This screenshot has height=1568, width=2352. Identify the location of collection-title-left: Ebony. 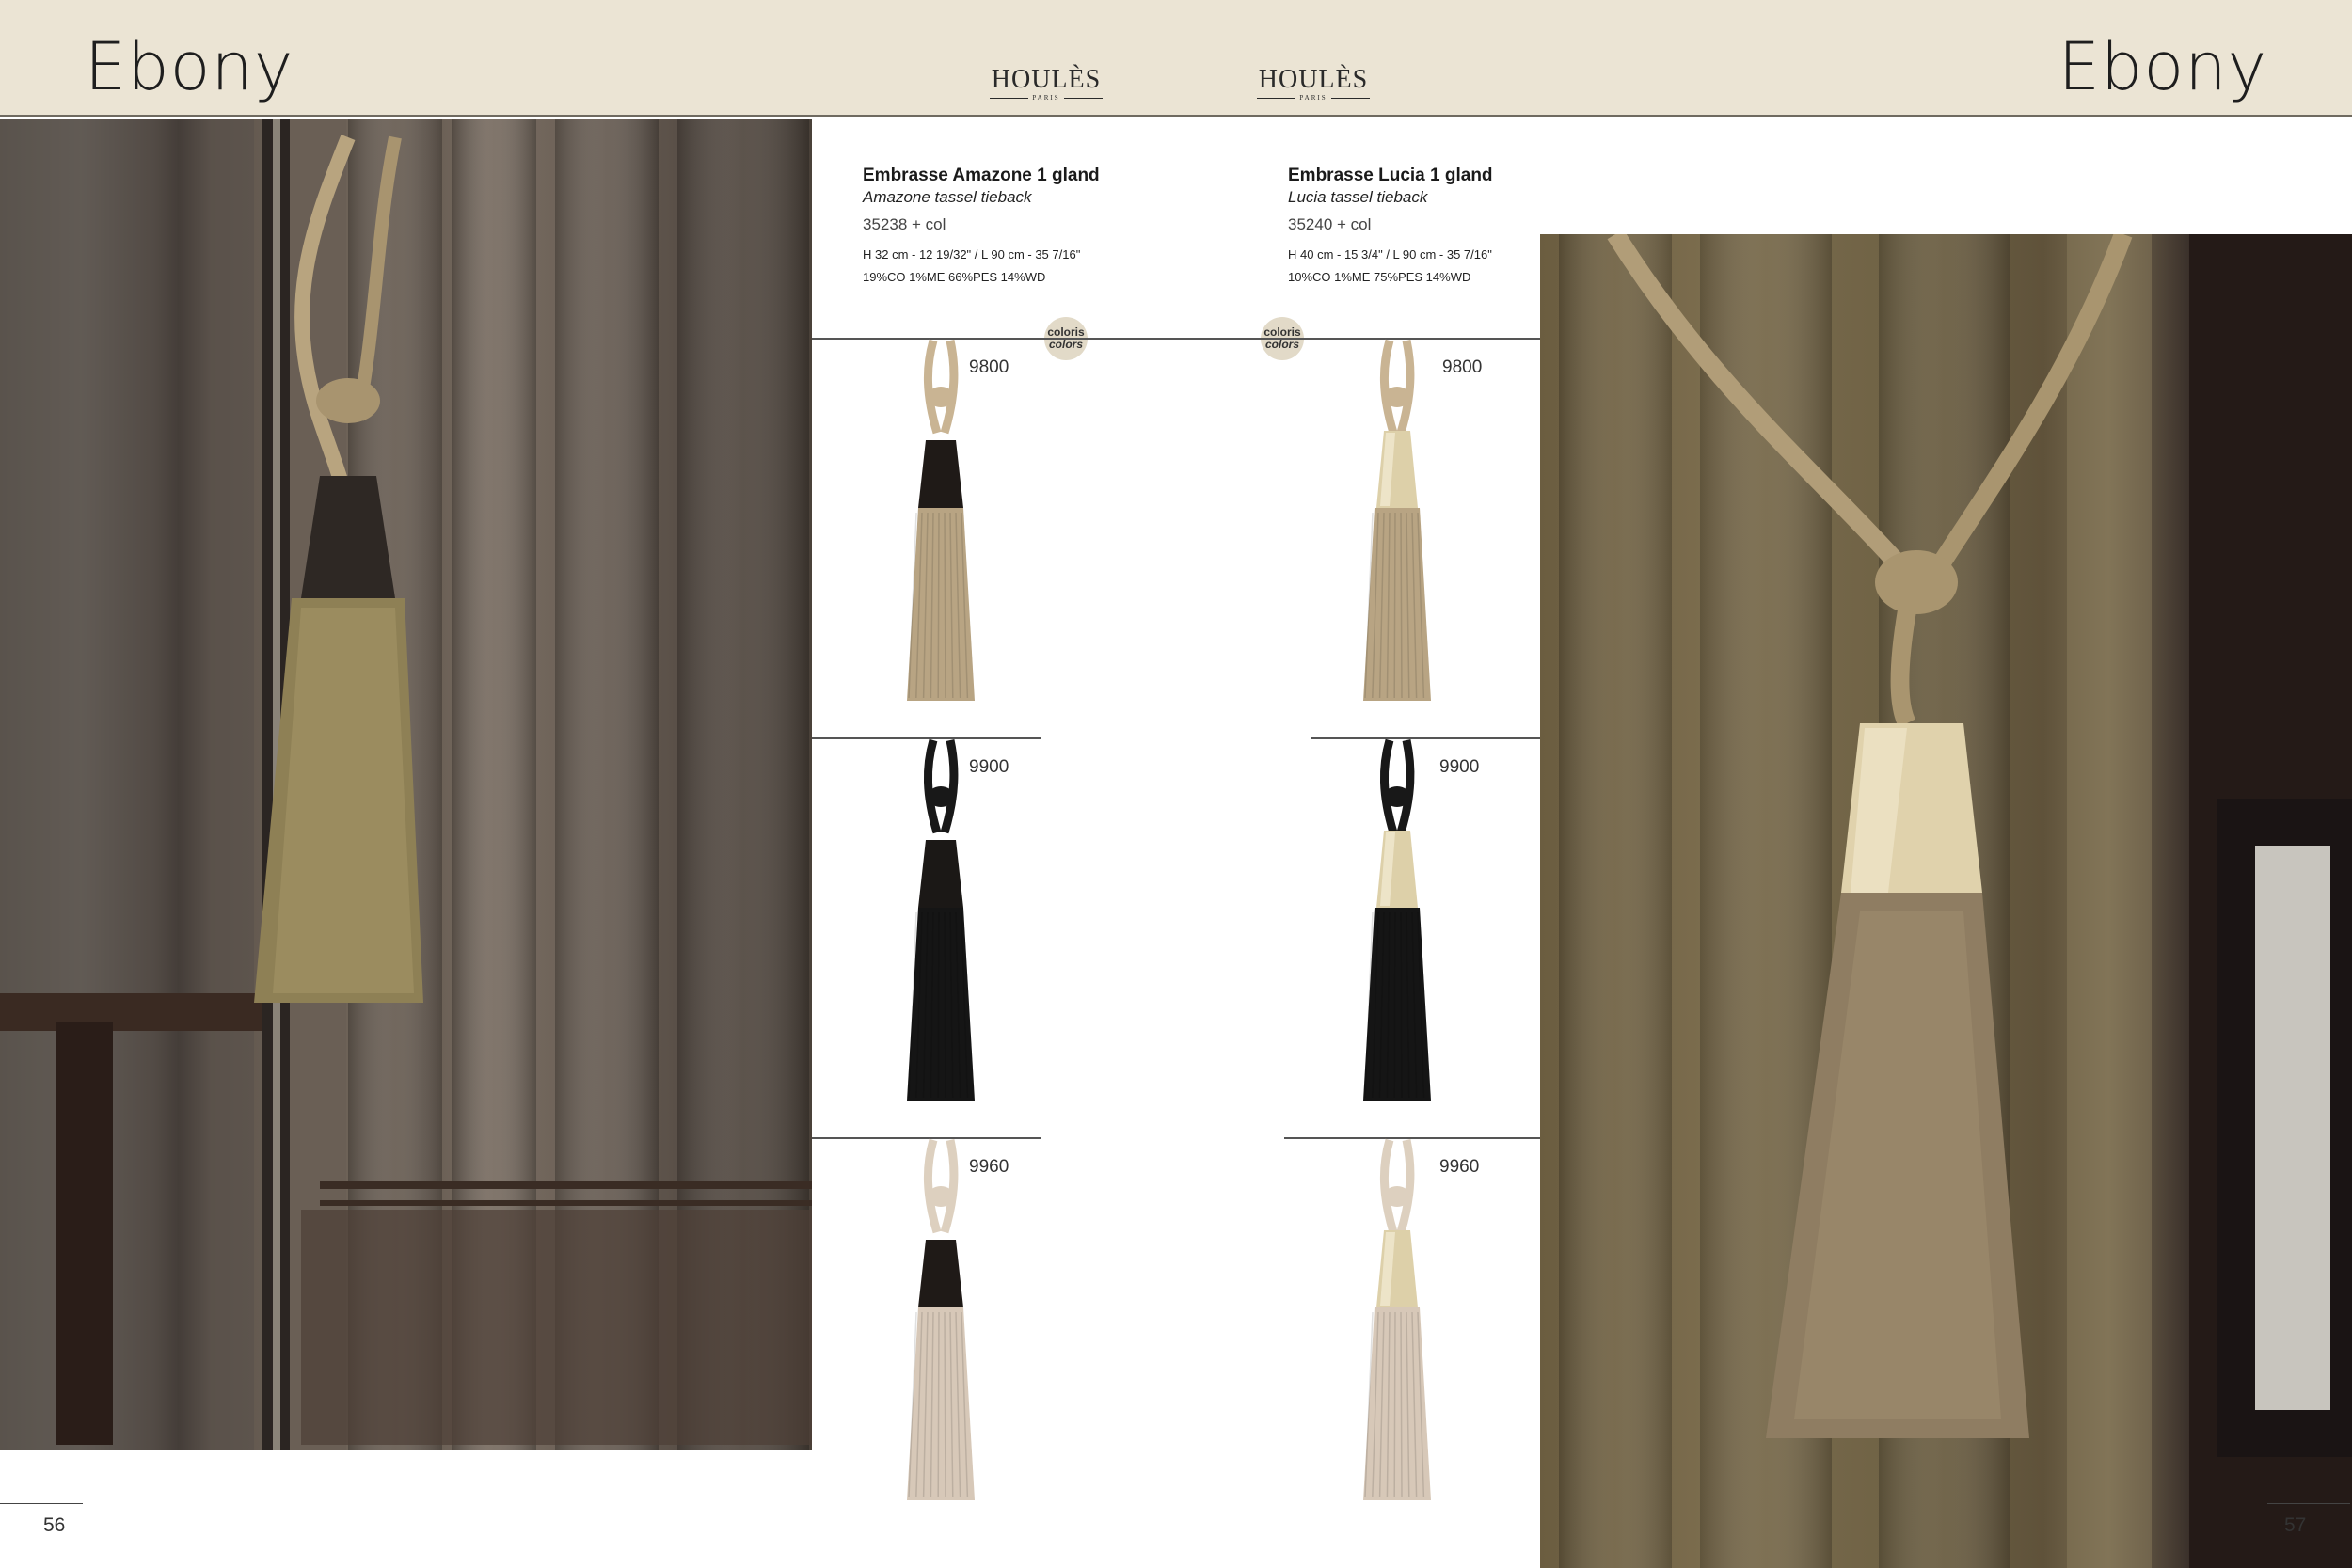
(189, 66).